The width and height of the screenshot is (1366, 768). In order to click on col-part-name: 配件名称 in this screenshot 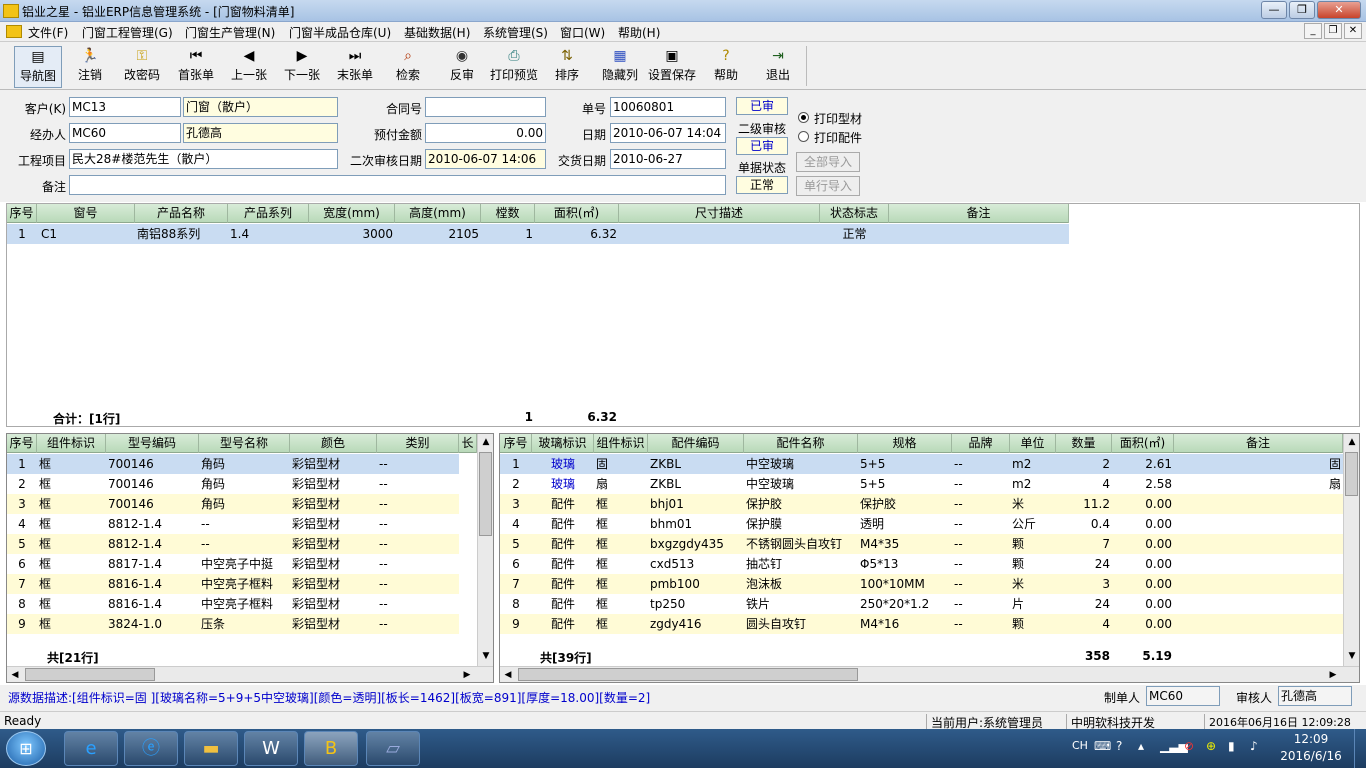, I will do `click(801, 443)`.